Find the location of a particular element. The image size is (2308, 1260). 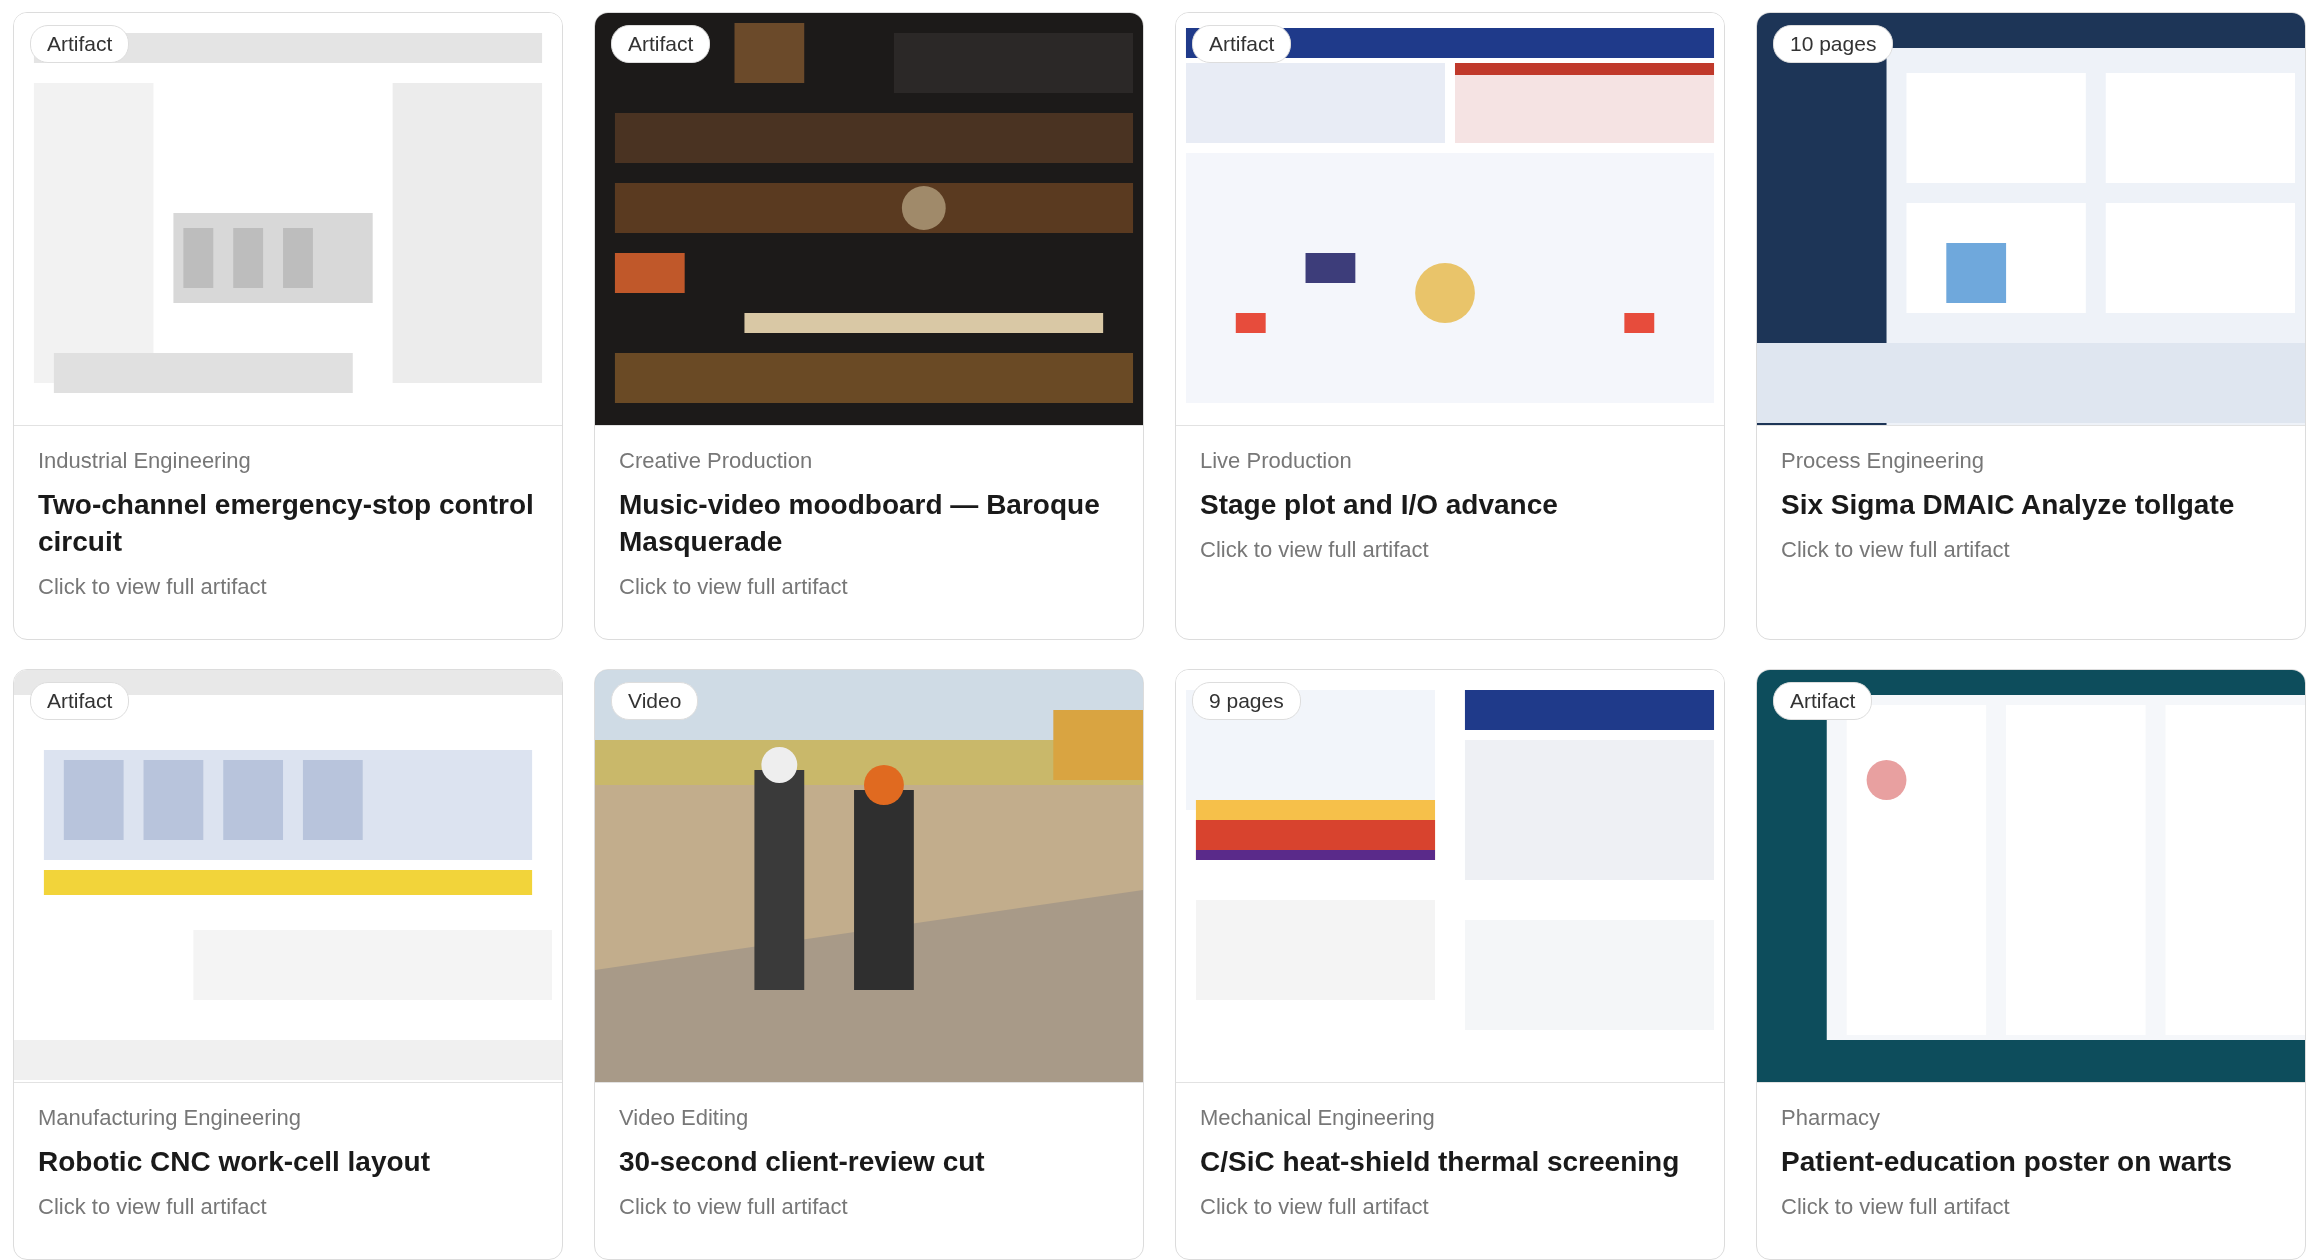

artifact-card: 10 pages Process Engineering Six Sigma DMAIC Analyze tollgate Click to view full artifact is located at coordinates (2031, 326).